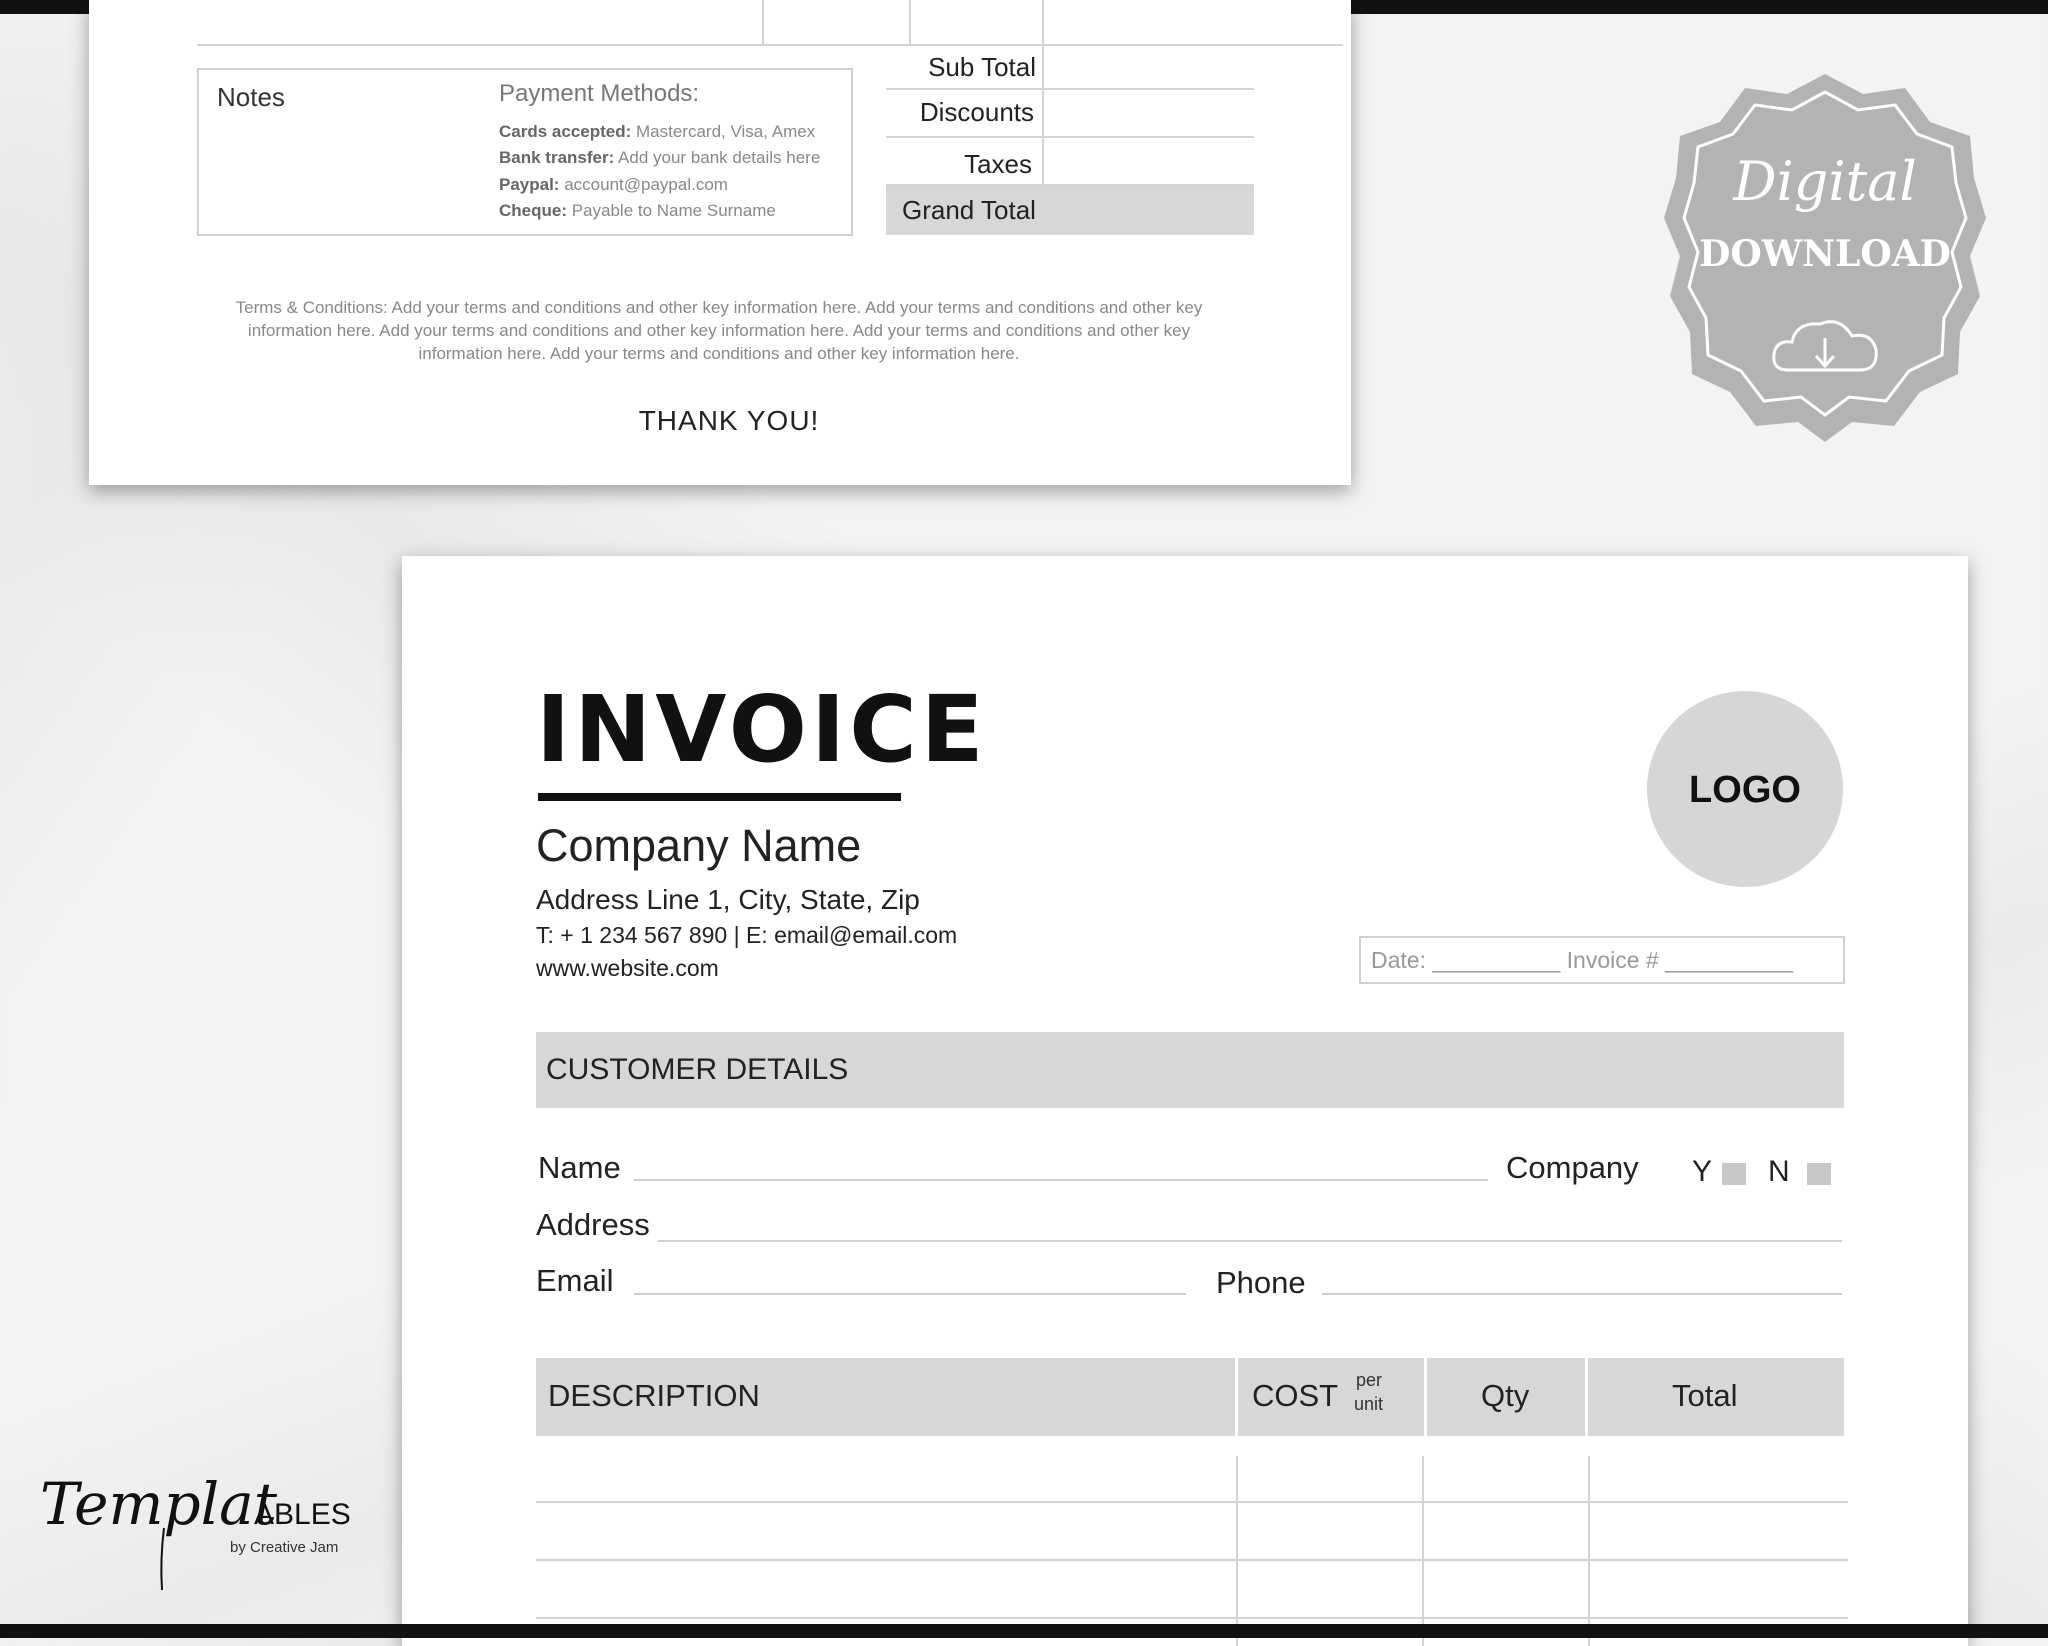 This screenshot has width=2048, height=1646. What do you see at coordinates (1070, 210) in the screenshot?
I see `grand-total-row: Grand Total` at bounding box center [1070, 210].